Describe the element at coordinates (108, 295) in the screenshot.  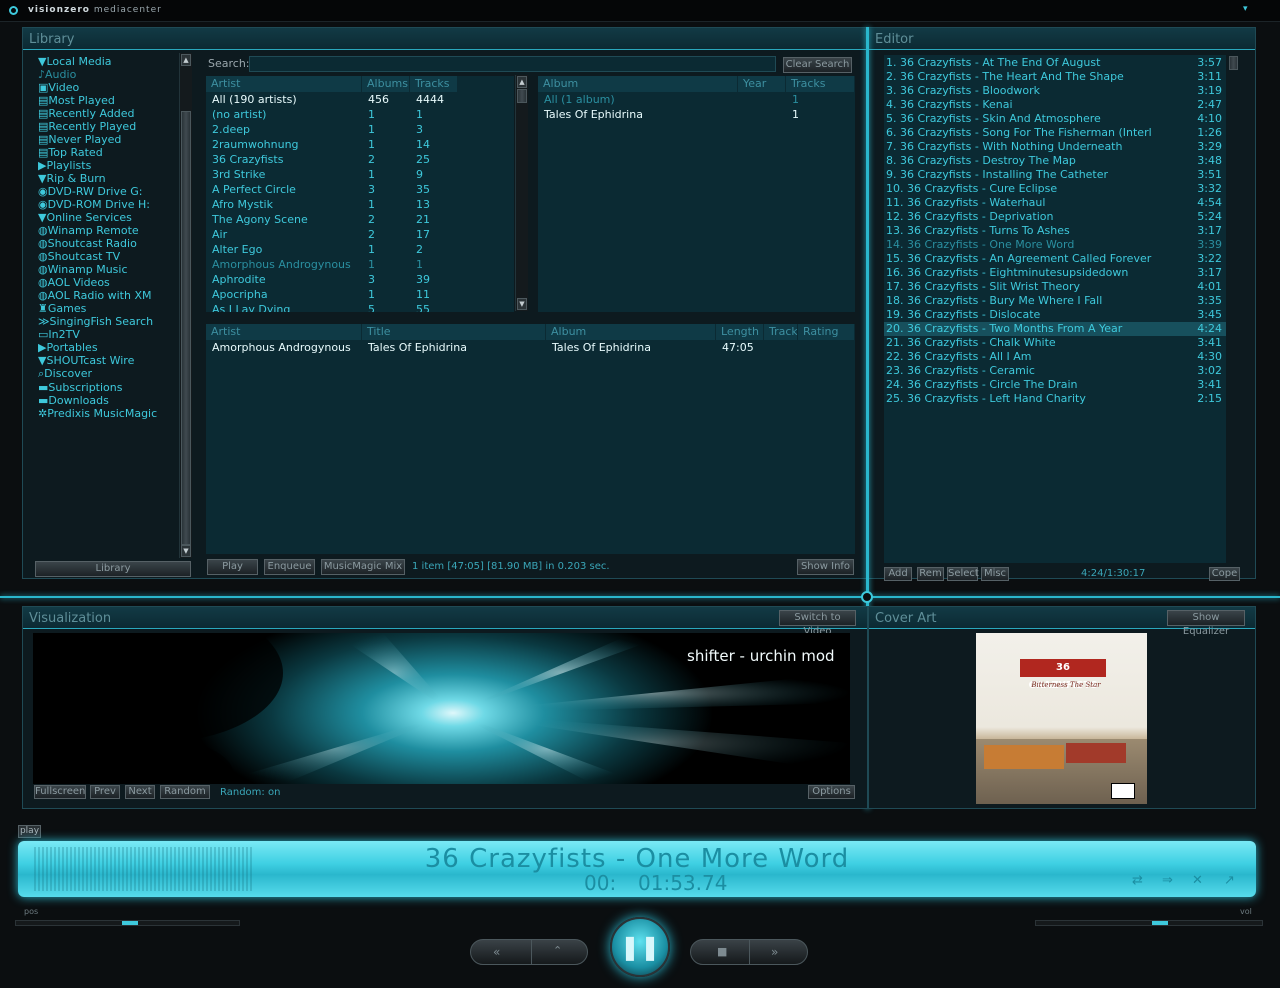
I see `tree-item: ◍AOL Radio with XM` at that location.